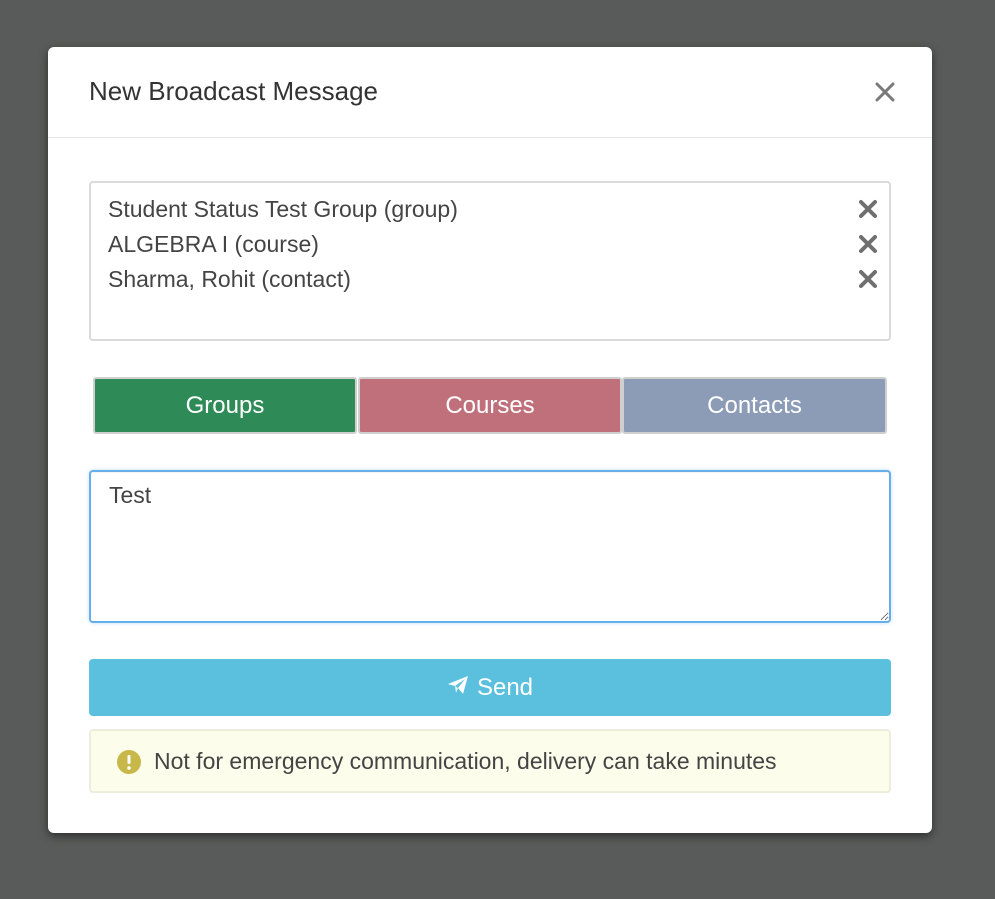 The height and width of the screenshot is (899, 995). Describe the element at coordinates (129, 762) in the screenshot. I see `exclamation-circle-icon` at that location.